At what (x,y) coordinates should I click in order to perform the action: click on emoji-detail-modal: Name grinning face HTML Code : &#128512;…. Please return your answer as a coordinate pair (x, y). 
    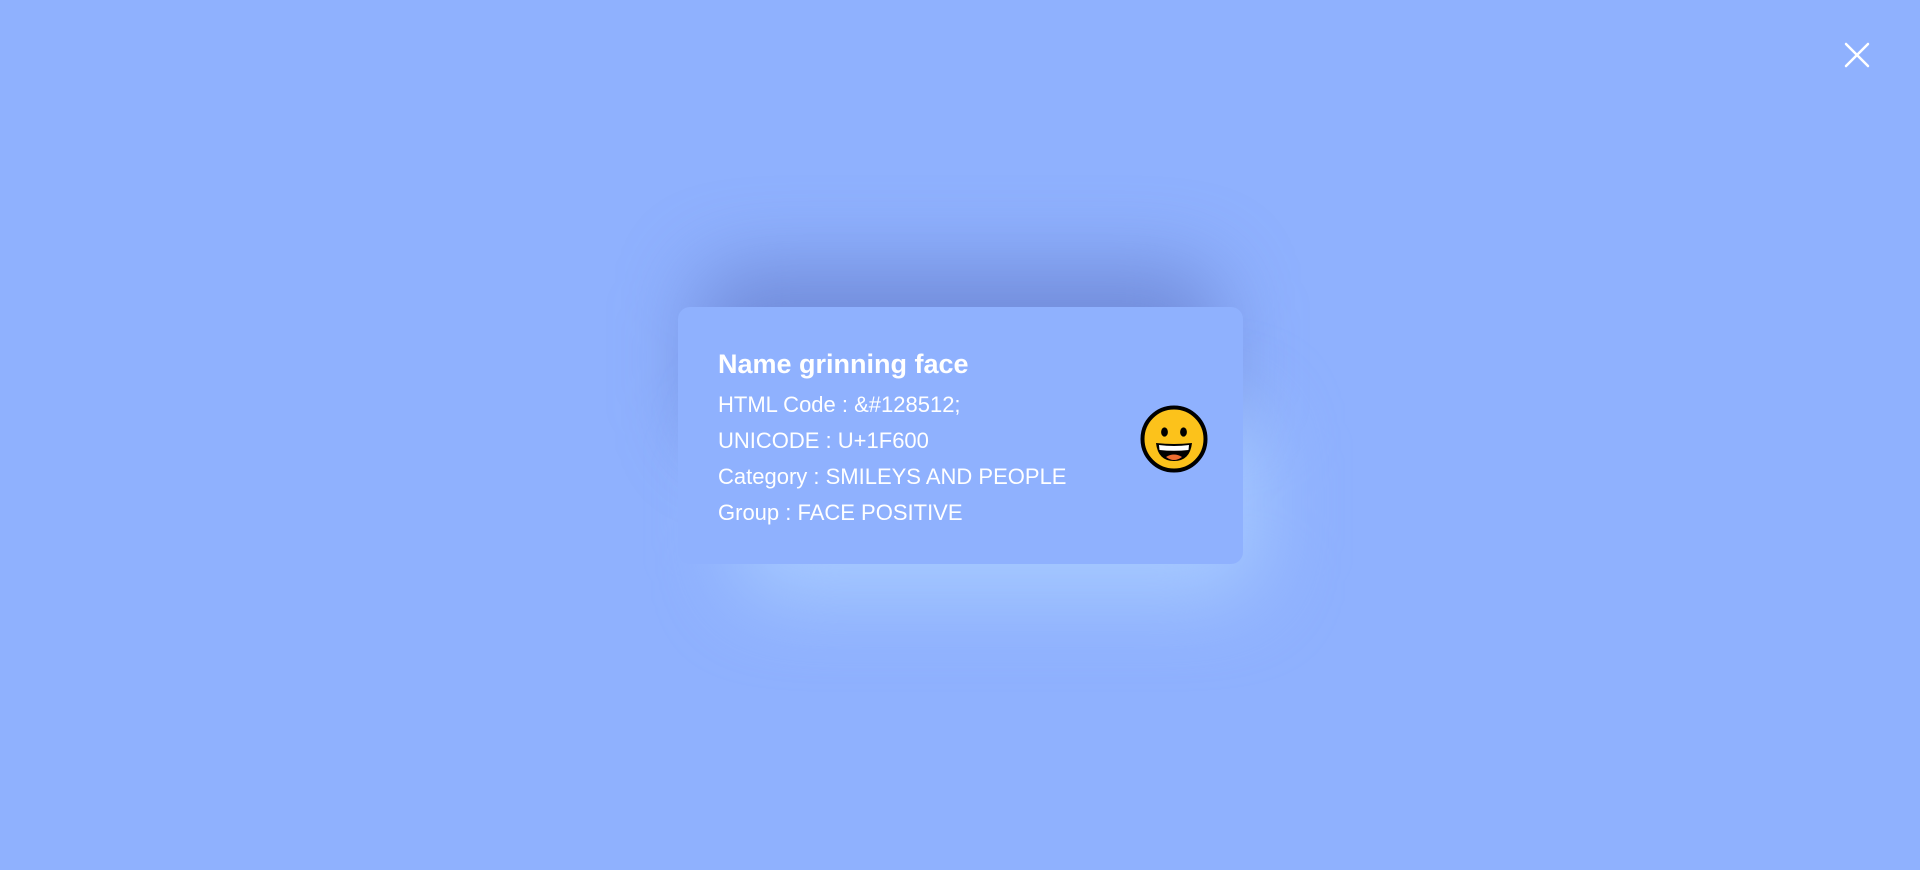
    Looking at the image, I should click on (968, 432).